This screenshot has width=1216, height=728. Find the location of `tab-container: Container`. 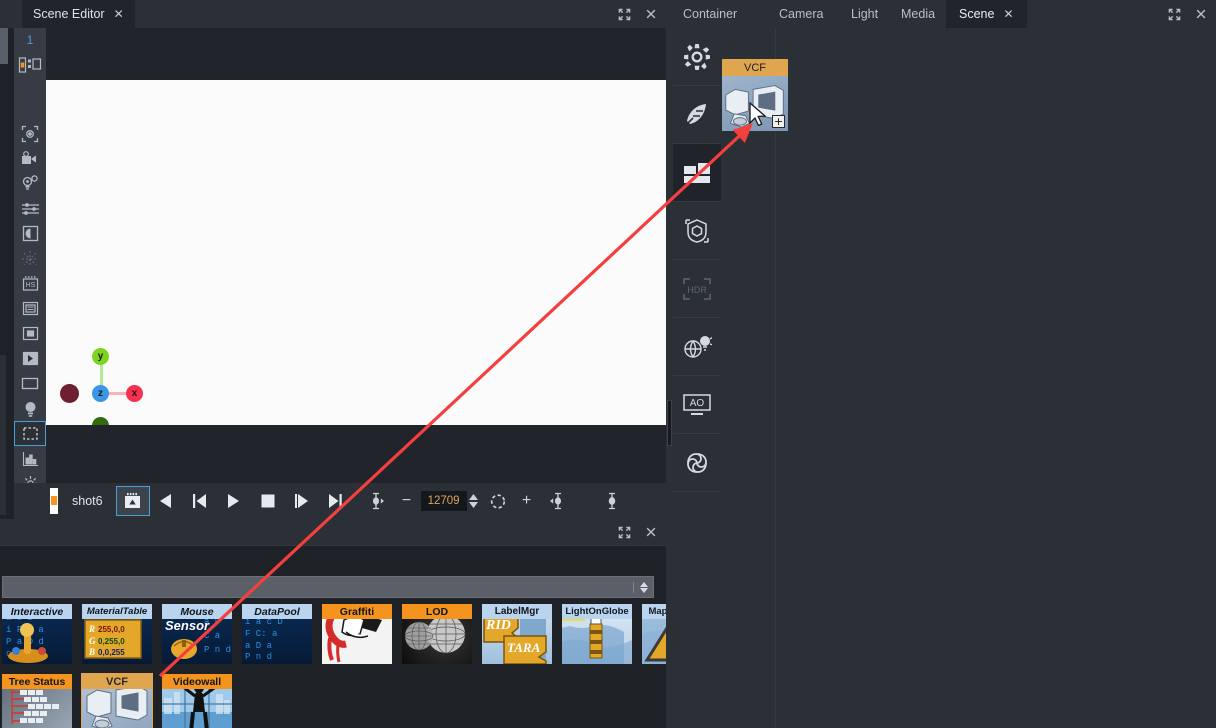

tab-container: Container is located at coordinates (710, 14).